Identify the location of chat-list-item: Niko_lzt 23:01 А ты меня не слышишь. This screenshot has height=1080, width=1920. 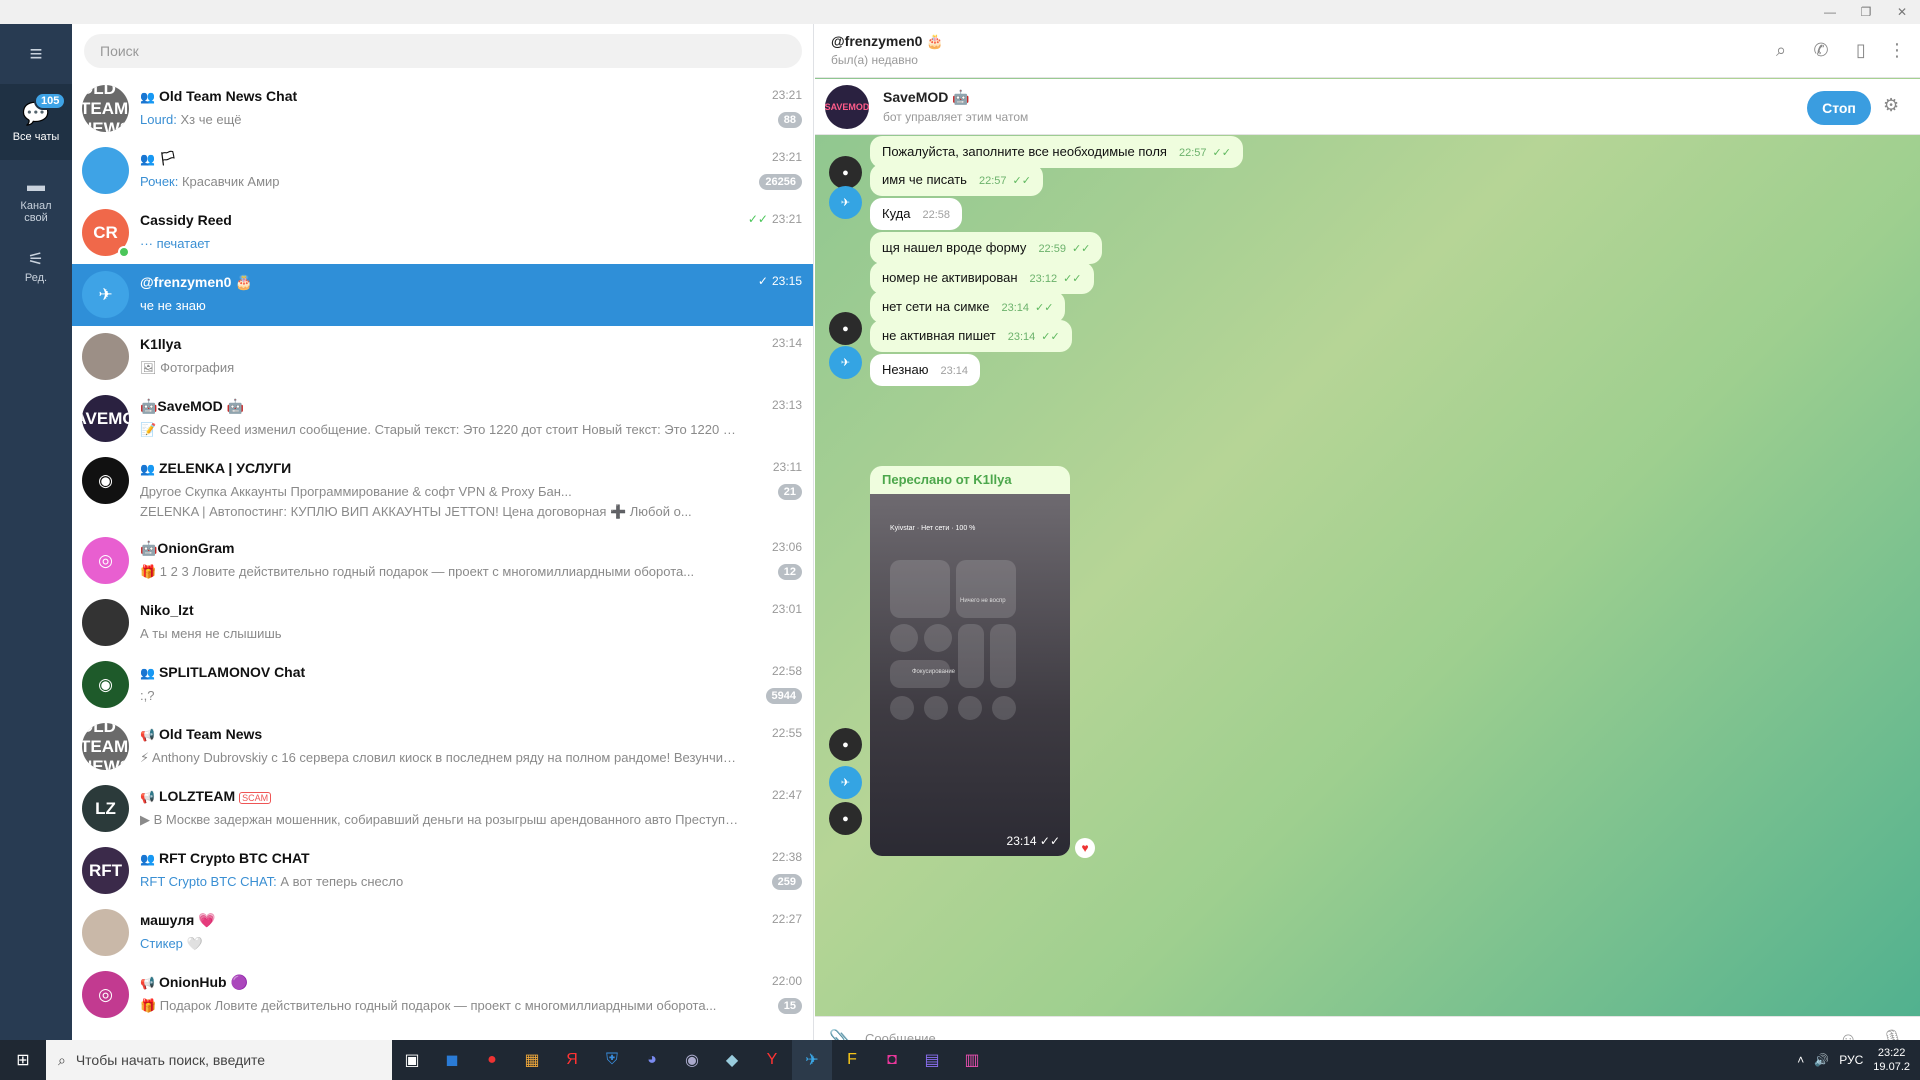
(442, 623).